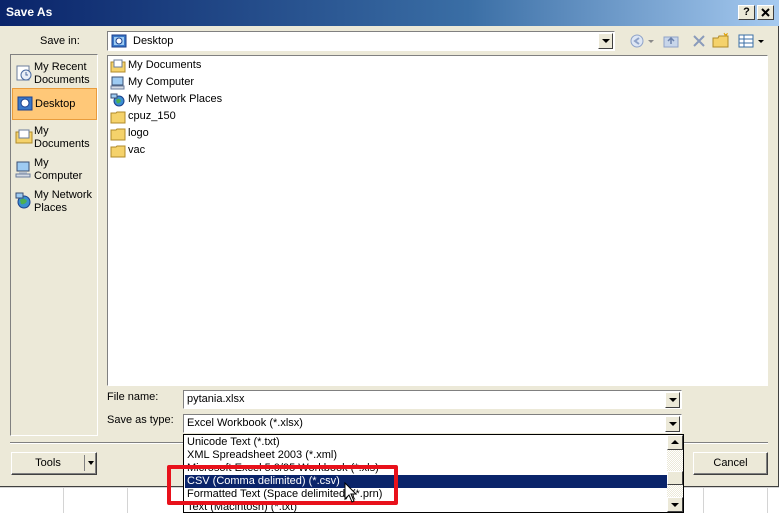 The image size is (779, 513). What do you see at coordinates (153, 41) in the screenshot?
I see `save-in-value: Desktop` at bounding box center [153, 41].